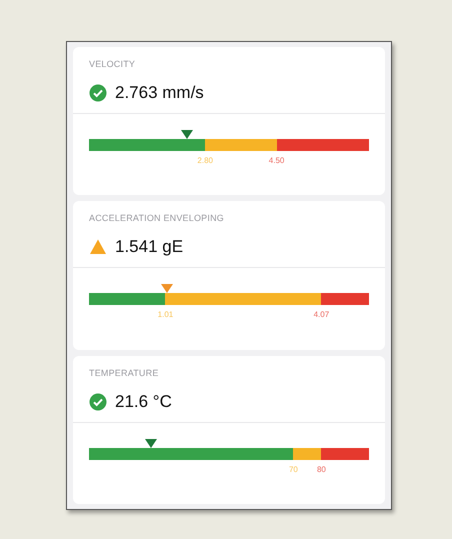 This screenshot has width=452, height=539. What do you see at coordinates (143, 402) in the screenshot?
I see `gauge-value: 21.6 °C` at bounding box center [143, 402].